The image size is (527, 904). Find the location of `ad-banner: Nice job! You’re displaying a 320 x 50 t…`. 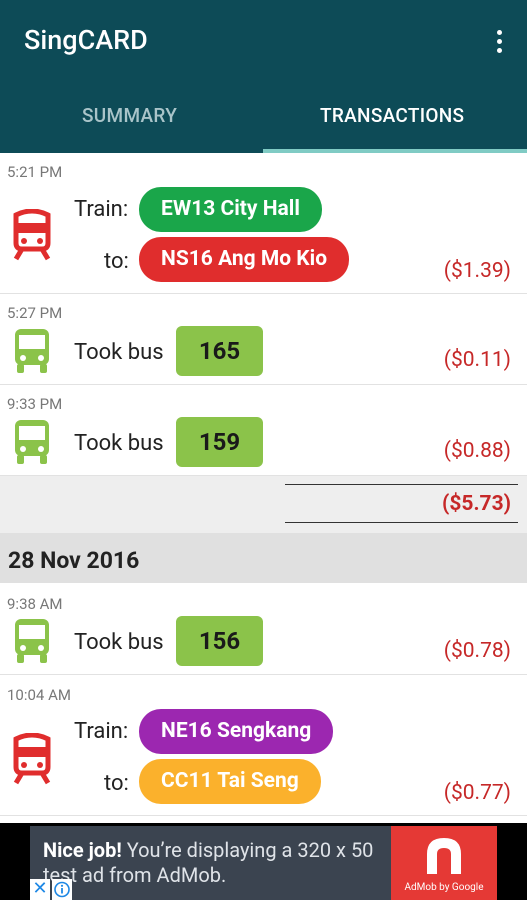

ad-banner: Nice job! You’re displaying a 320 x 50 t… is located at coordinates (263, 861).